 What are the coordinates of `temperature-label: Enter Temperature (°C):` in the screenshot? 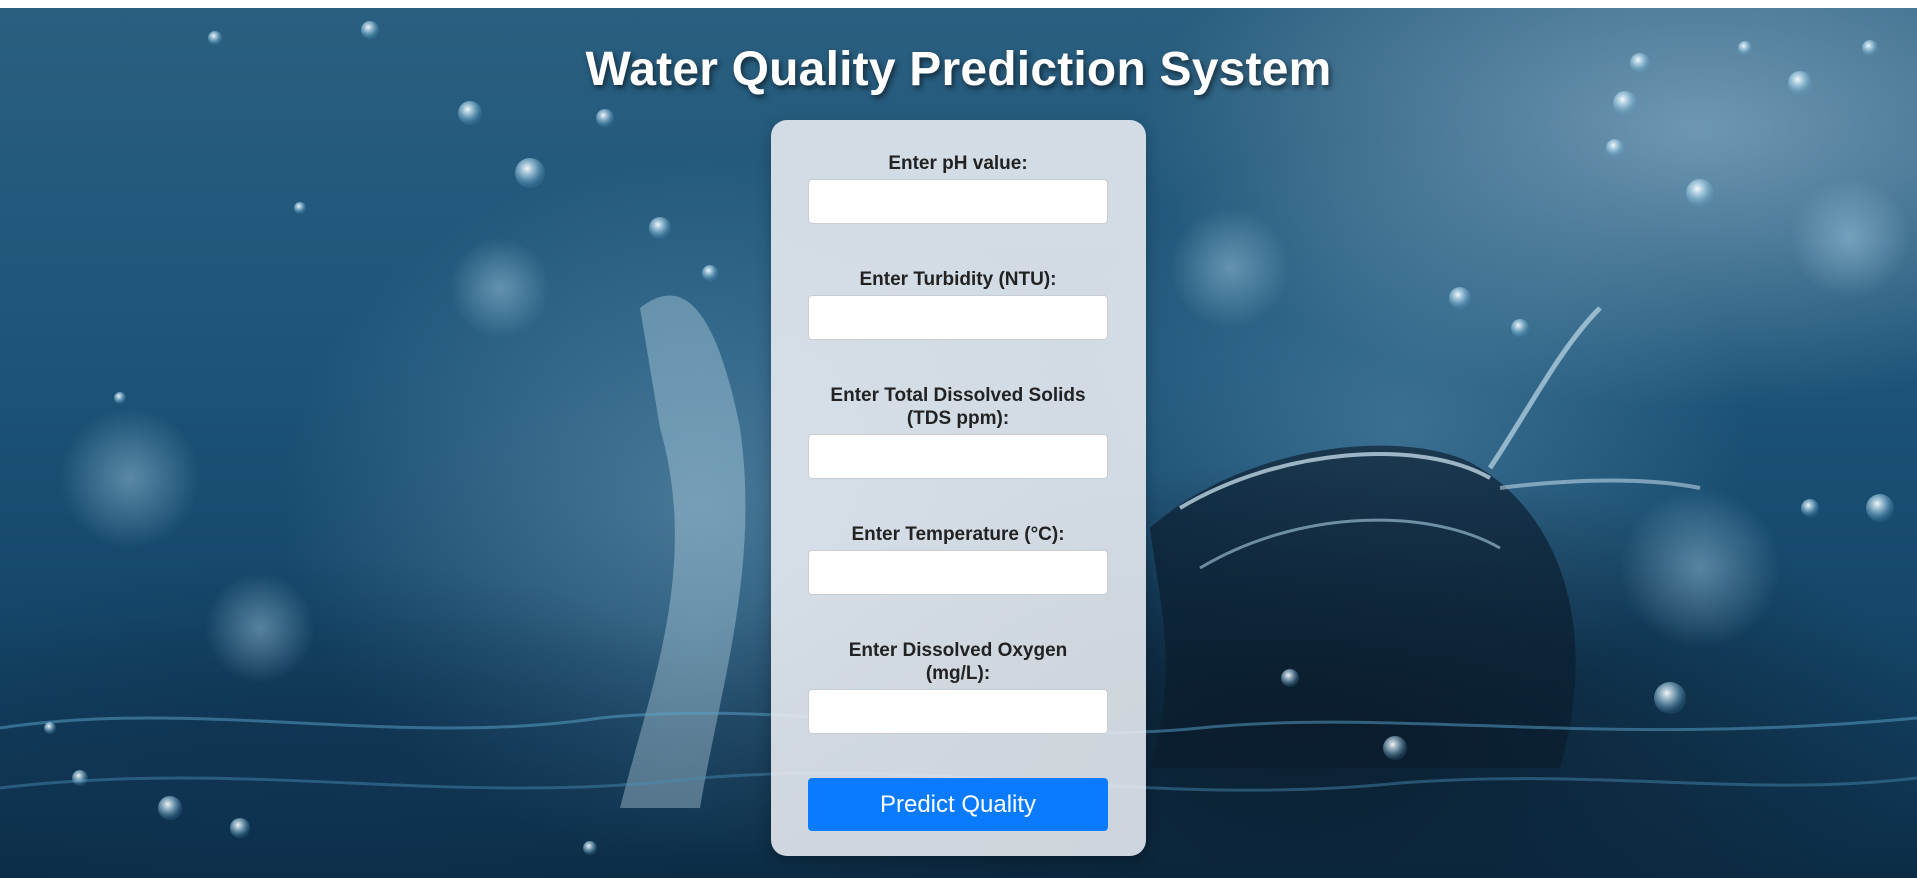 It's located at (958, 534).